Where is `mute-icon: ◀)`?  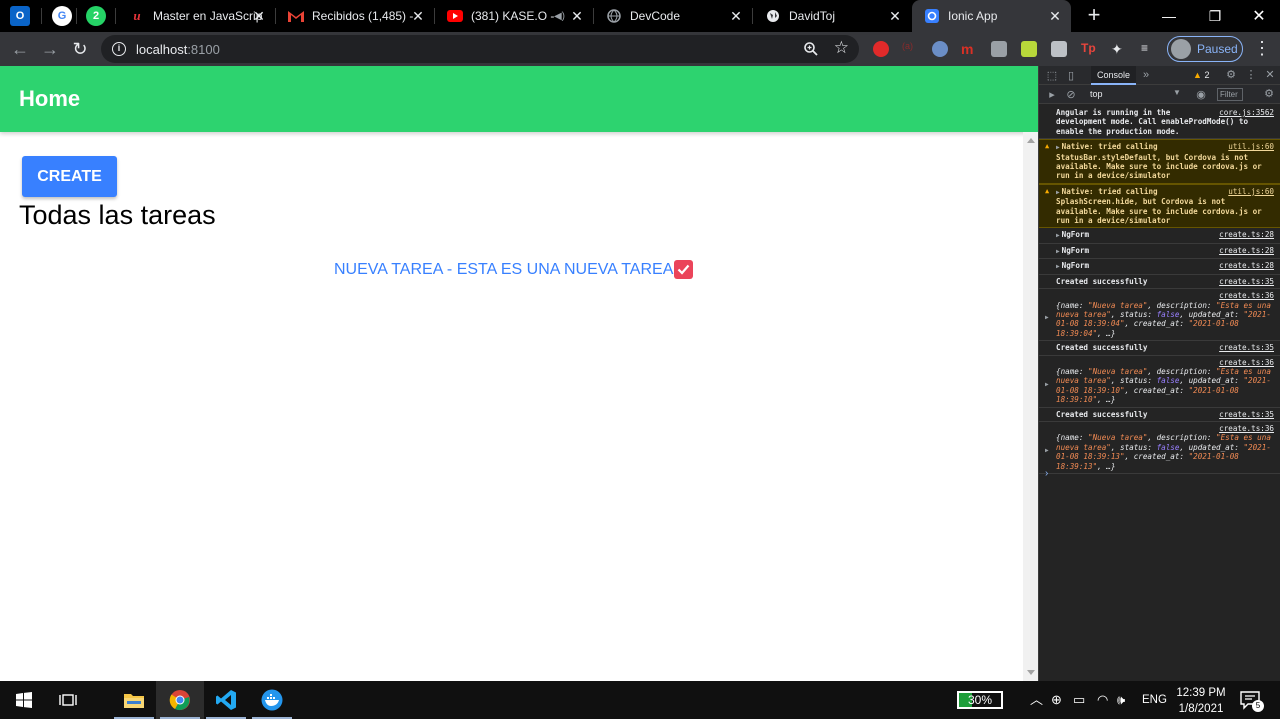
mute-icon: ◀) is located at coordinates (559, 16).